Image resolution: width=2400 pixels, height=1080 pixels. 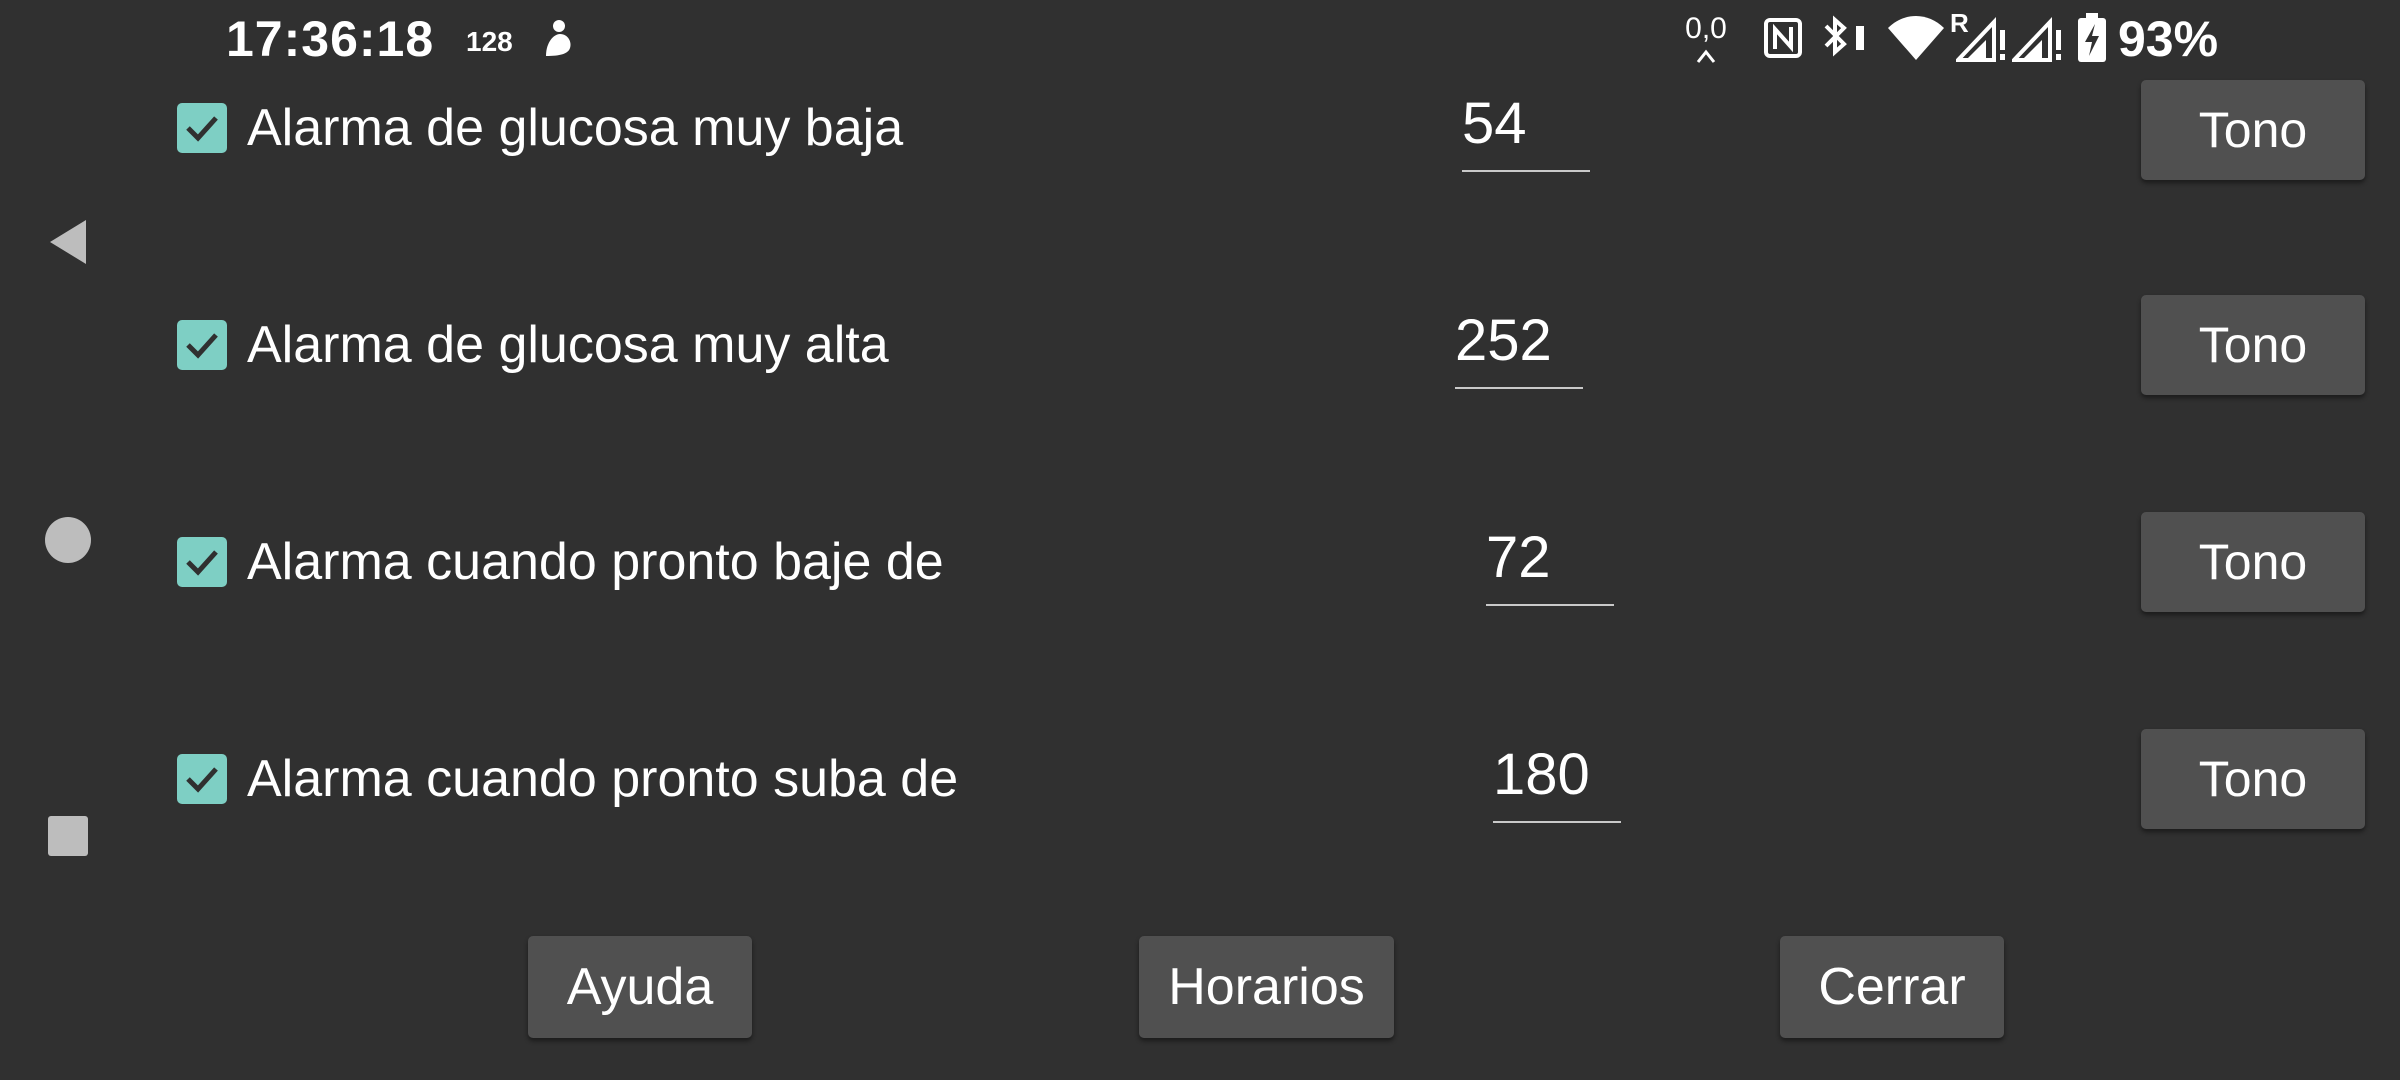 I want to click on data-speed-indicator: 0,0, so click(x=1706, y=42).